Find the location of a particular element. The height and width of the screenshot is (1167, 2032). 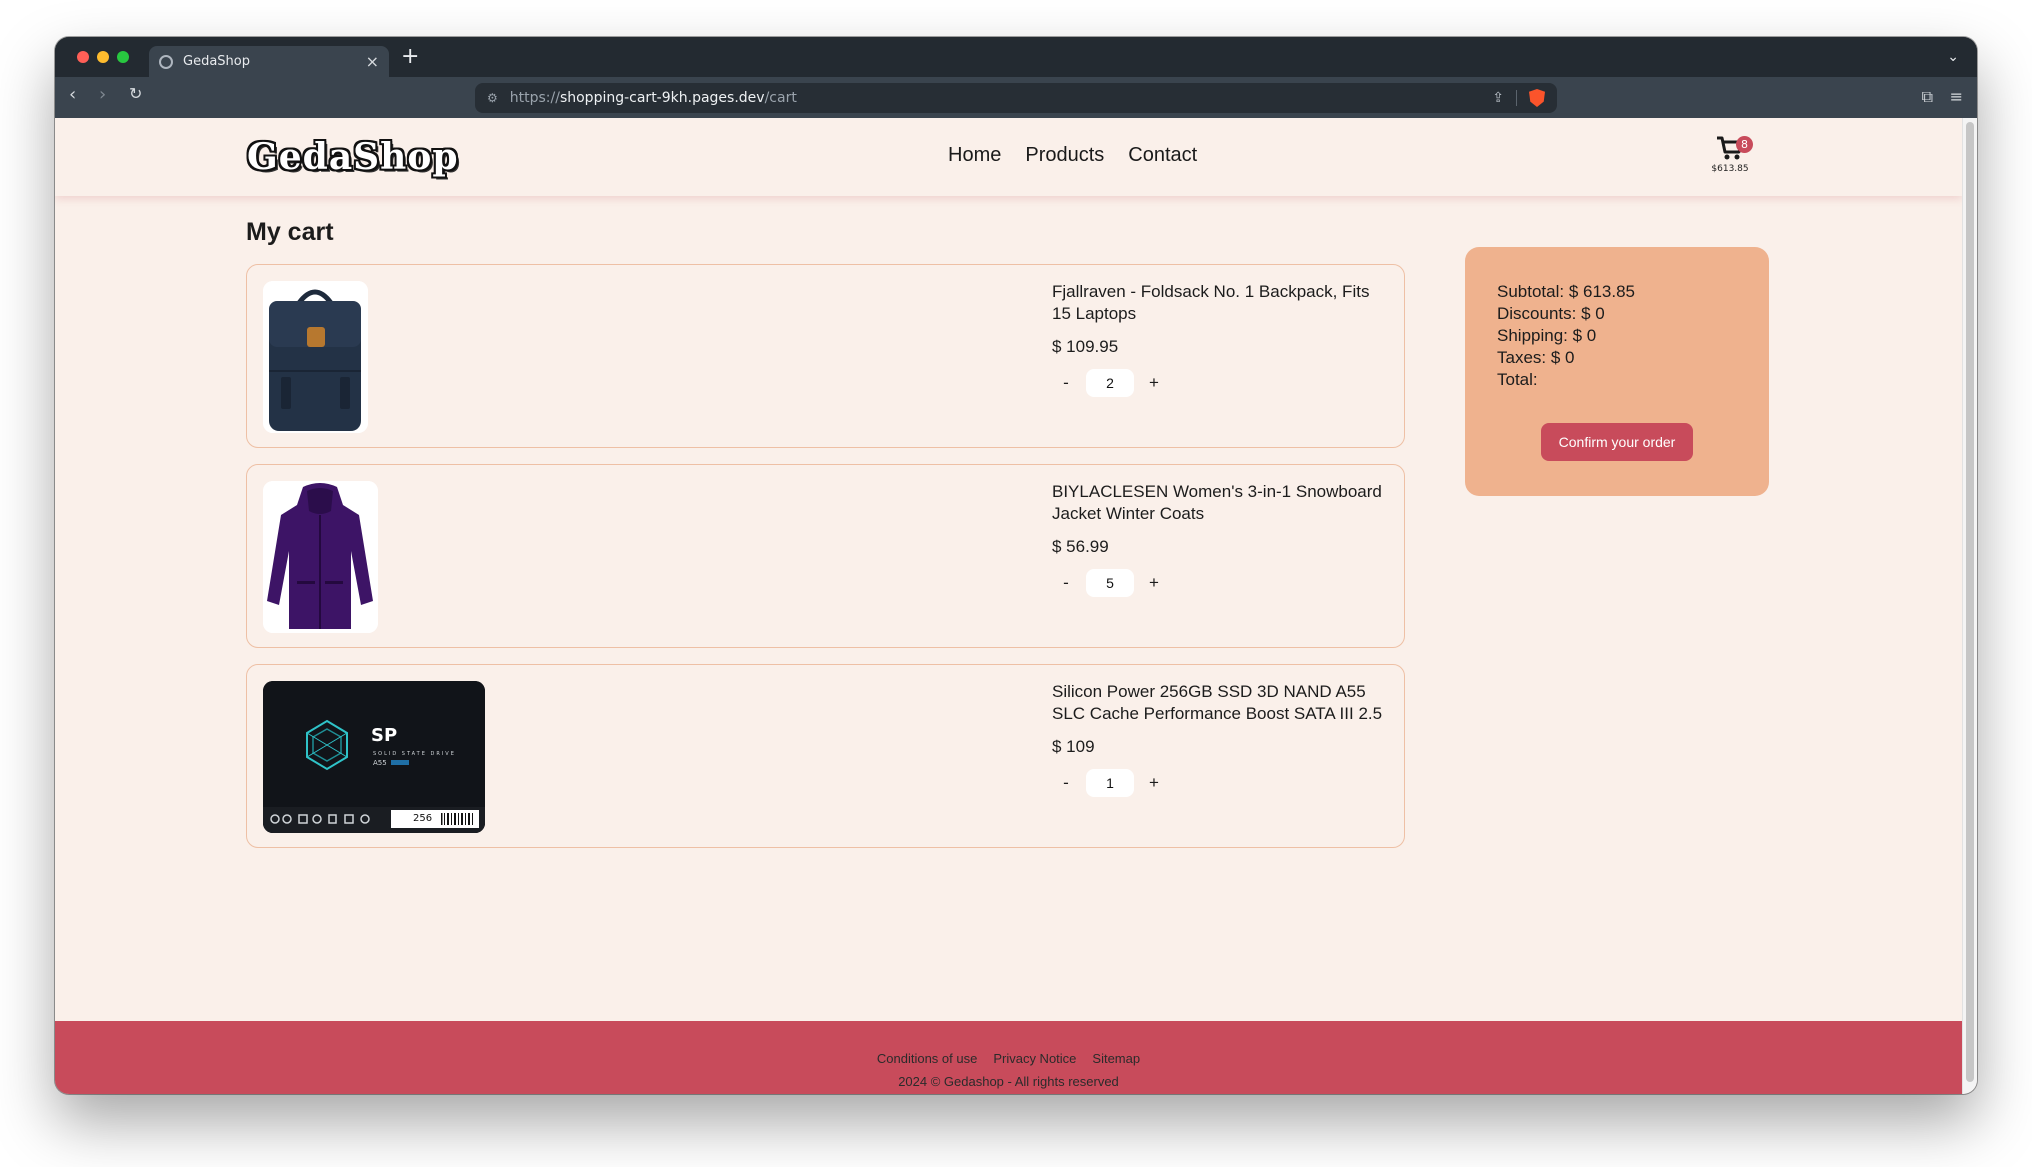

share-icon: ⇪ is located at coordinates (1498, 98).